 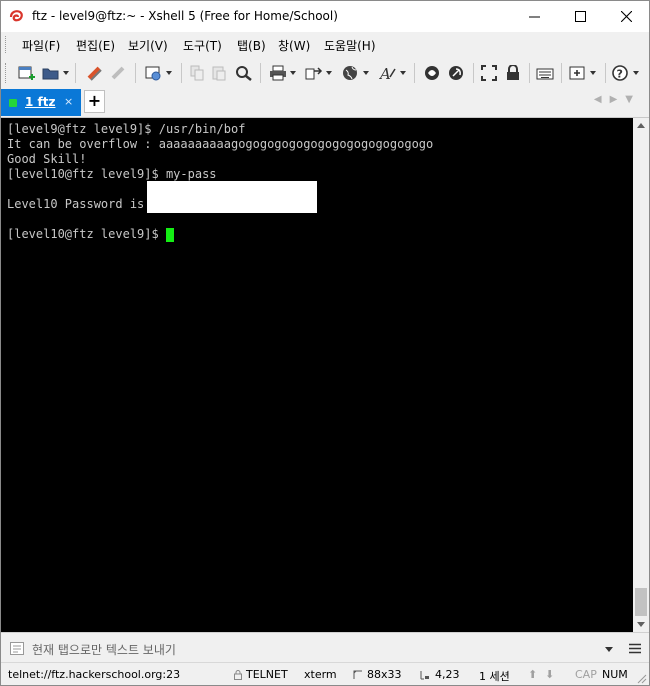 I want to click on font-icon: A, so click(x=387, y=73).